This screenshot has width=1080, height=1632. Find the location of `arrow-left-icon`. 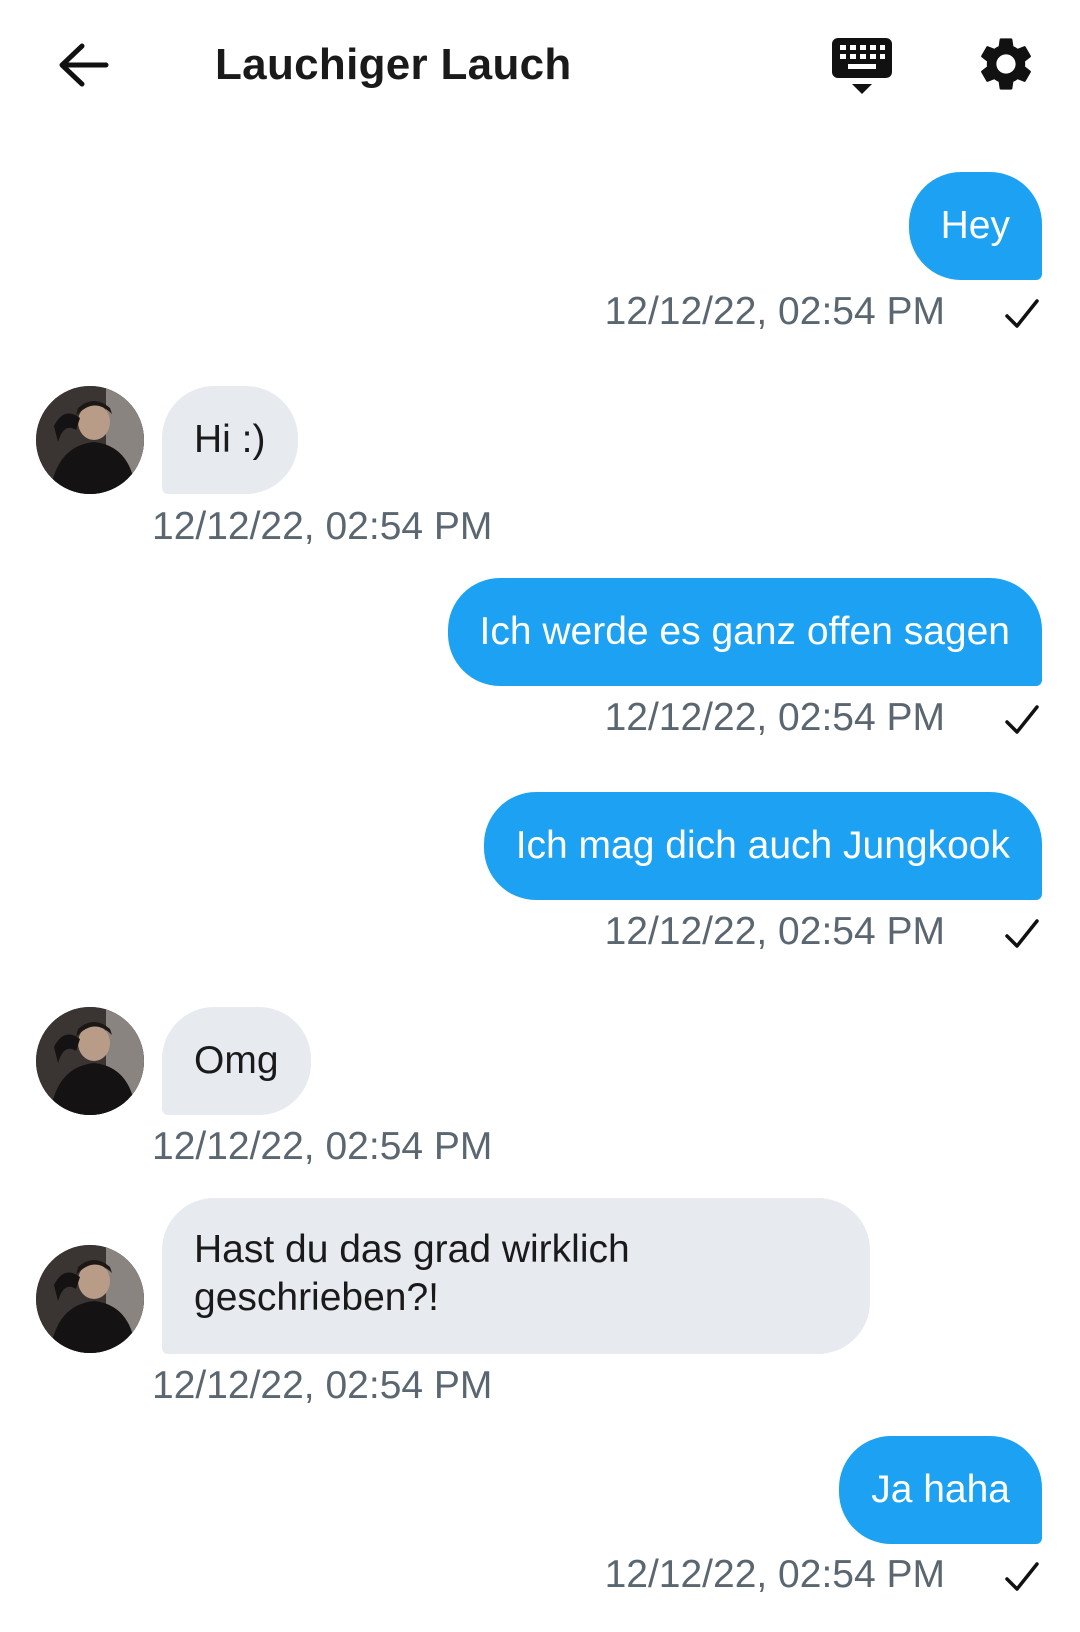

arrow-left-icon is located at coordinates (84, 65).